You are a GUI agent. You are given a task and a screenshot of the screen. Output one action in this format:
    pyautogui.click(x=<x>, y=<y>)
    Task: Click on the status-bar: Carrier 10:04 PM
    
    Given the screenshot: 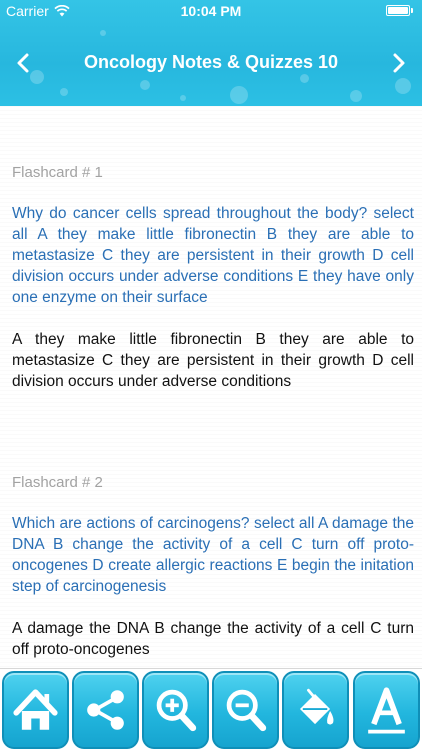 What is the action you would take?
    pyautogui.click(x=211, y=11)
    